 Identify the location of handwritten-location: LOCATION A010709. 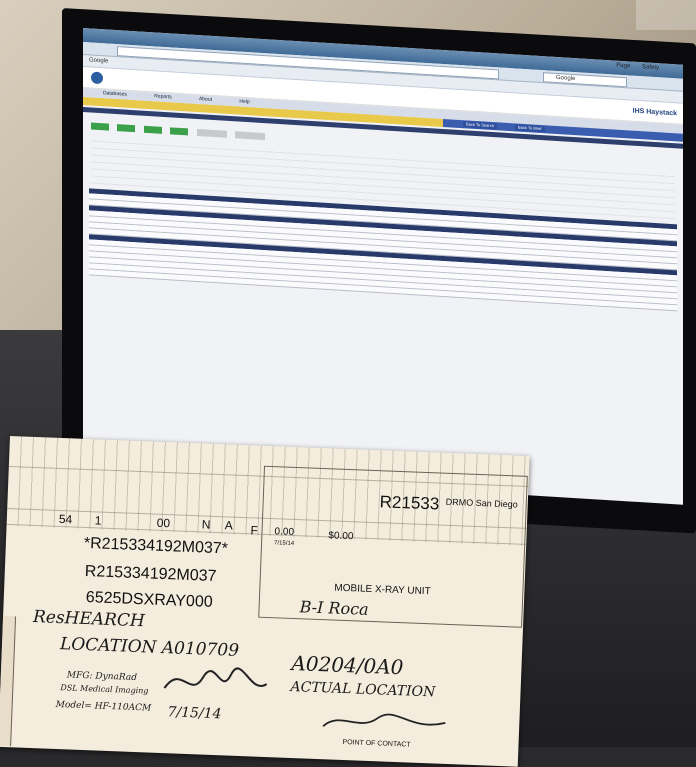
(149, 647).